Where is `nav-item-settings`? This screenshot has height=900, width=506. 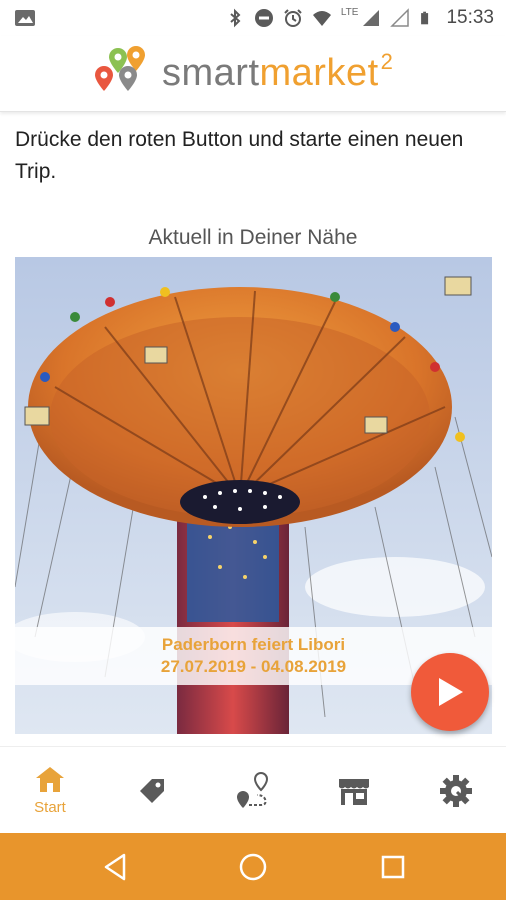
nav-item-settings is located at coordinates (456, 790).